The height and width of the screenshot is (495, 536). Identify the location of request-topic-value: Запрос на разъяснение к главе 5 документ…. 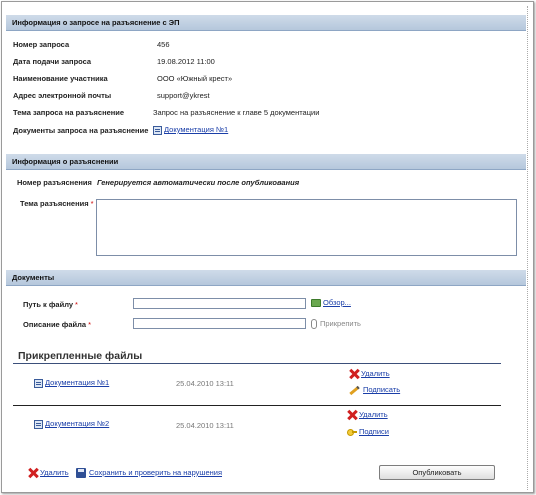
(236, 112).